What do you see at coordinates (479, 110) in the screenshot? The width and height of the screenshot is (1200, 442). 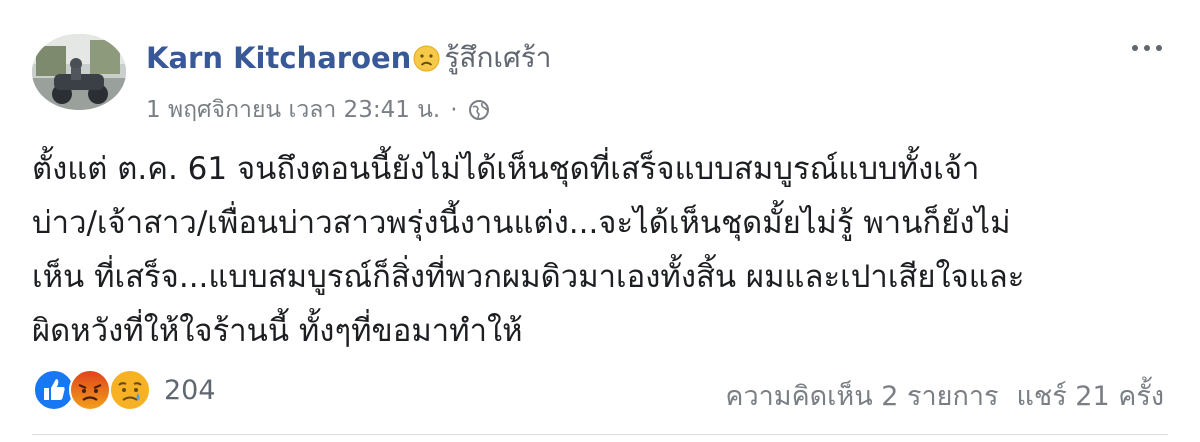 I see `globe-icon` at bounding box center [479, 110].